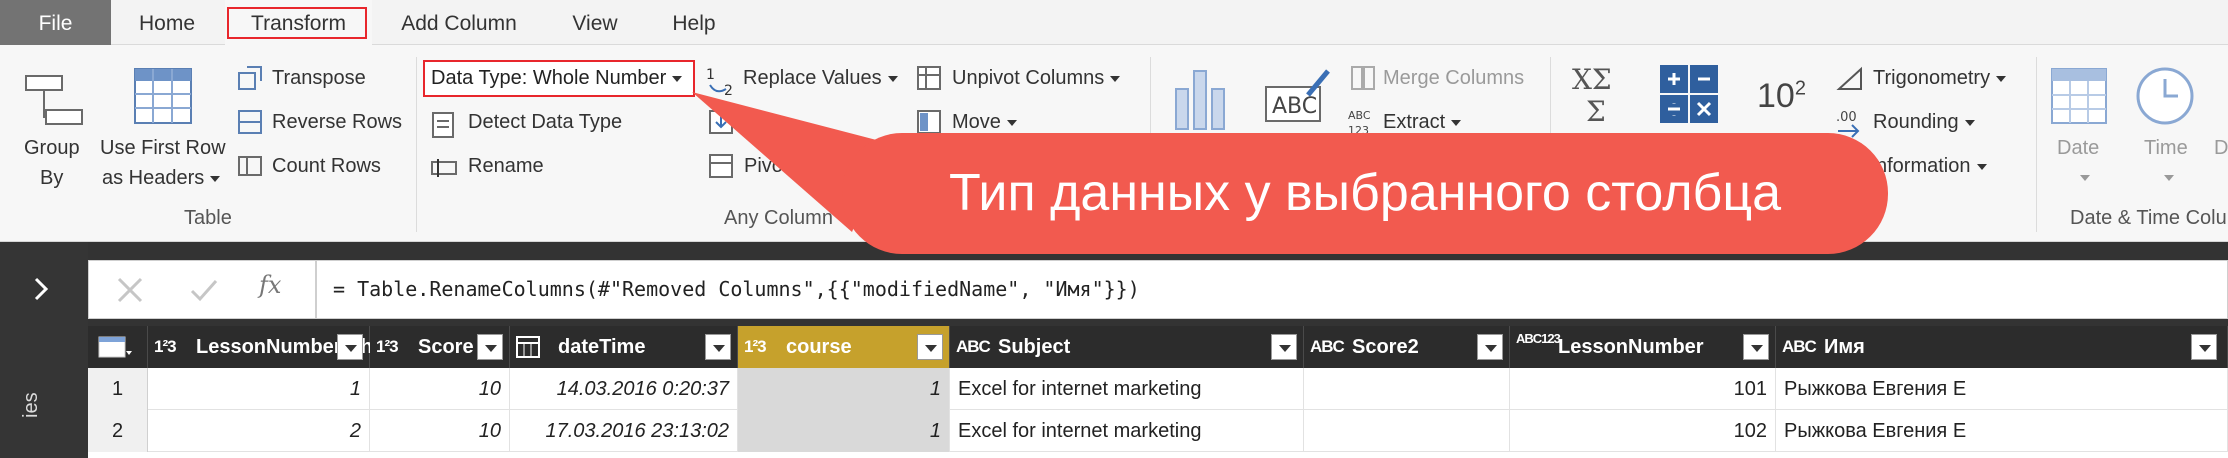  I want to click on table-cell: 2, so click(259, 431).